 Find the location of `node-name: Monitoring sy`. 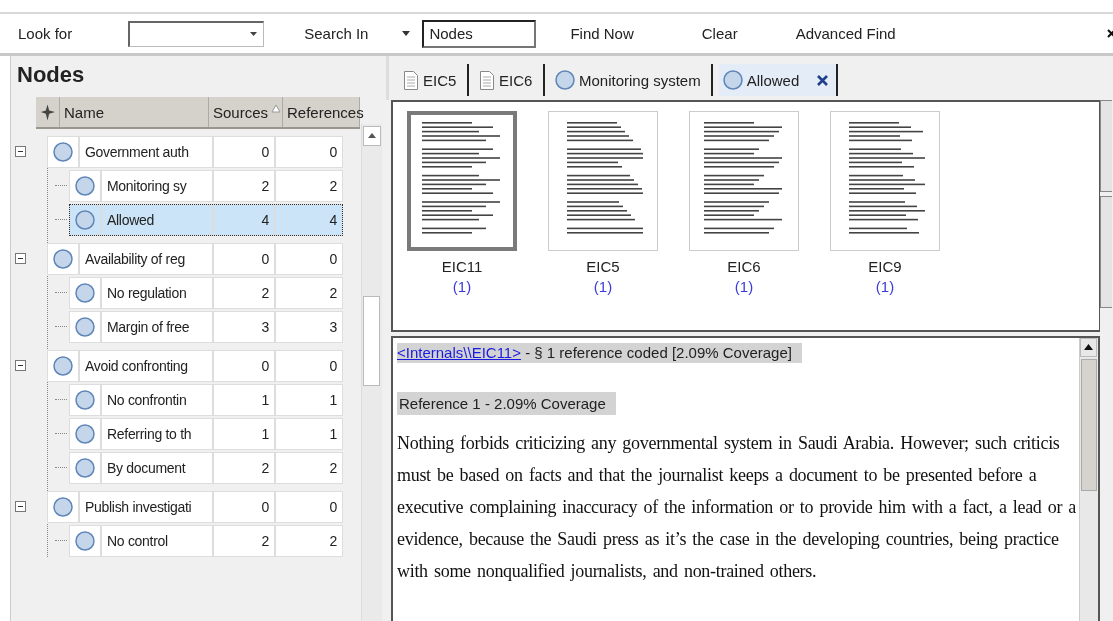

node-name: Monitoring sy is located at coordinates (157, 186).